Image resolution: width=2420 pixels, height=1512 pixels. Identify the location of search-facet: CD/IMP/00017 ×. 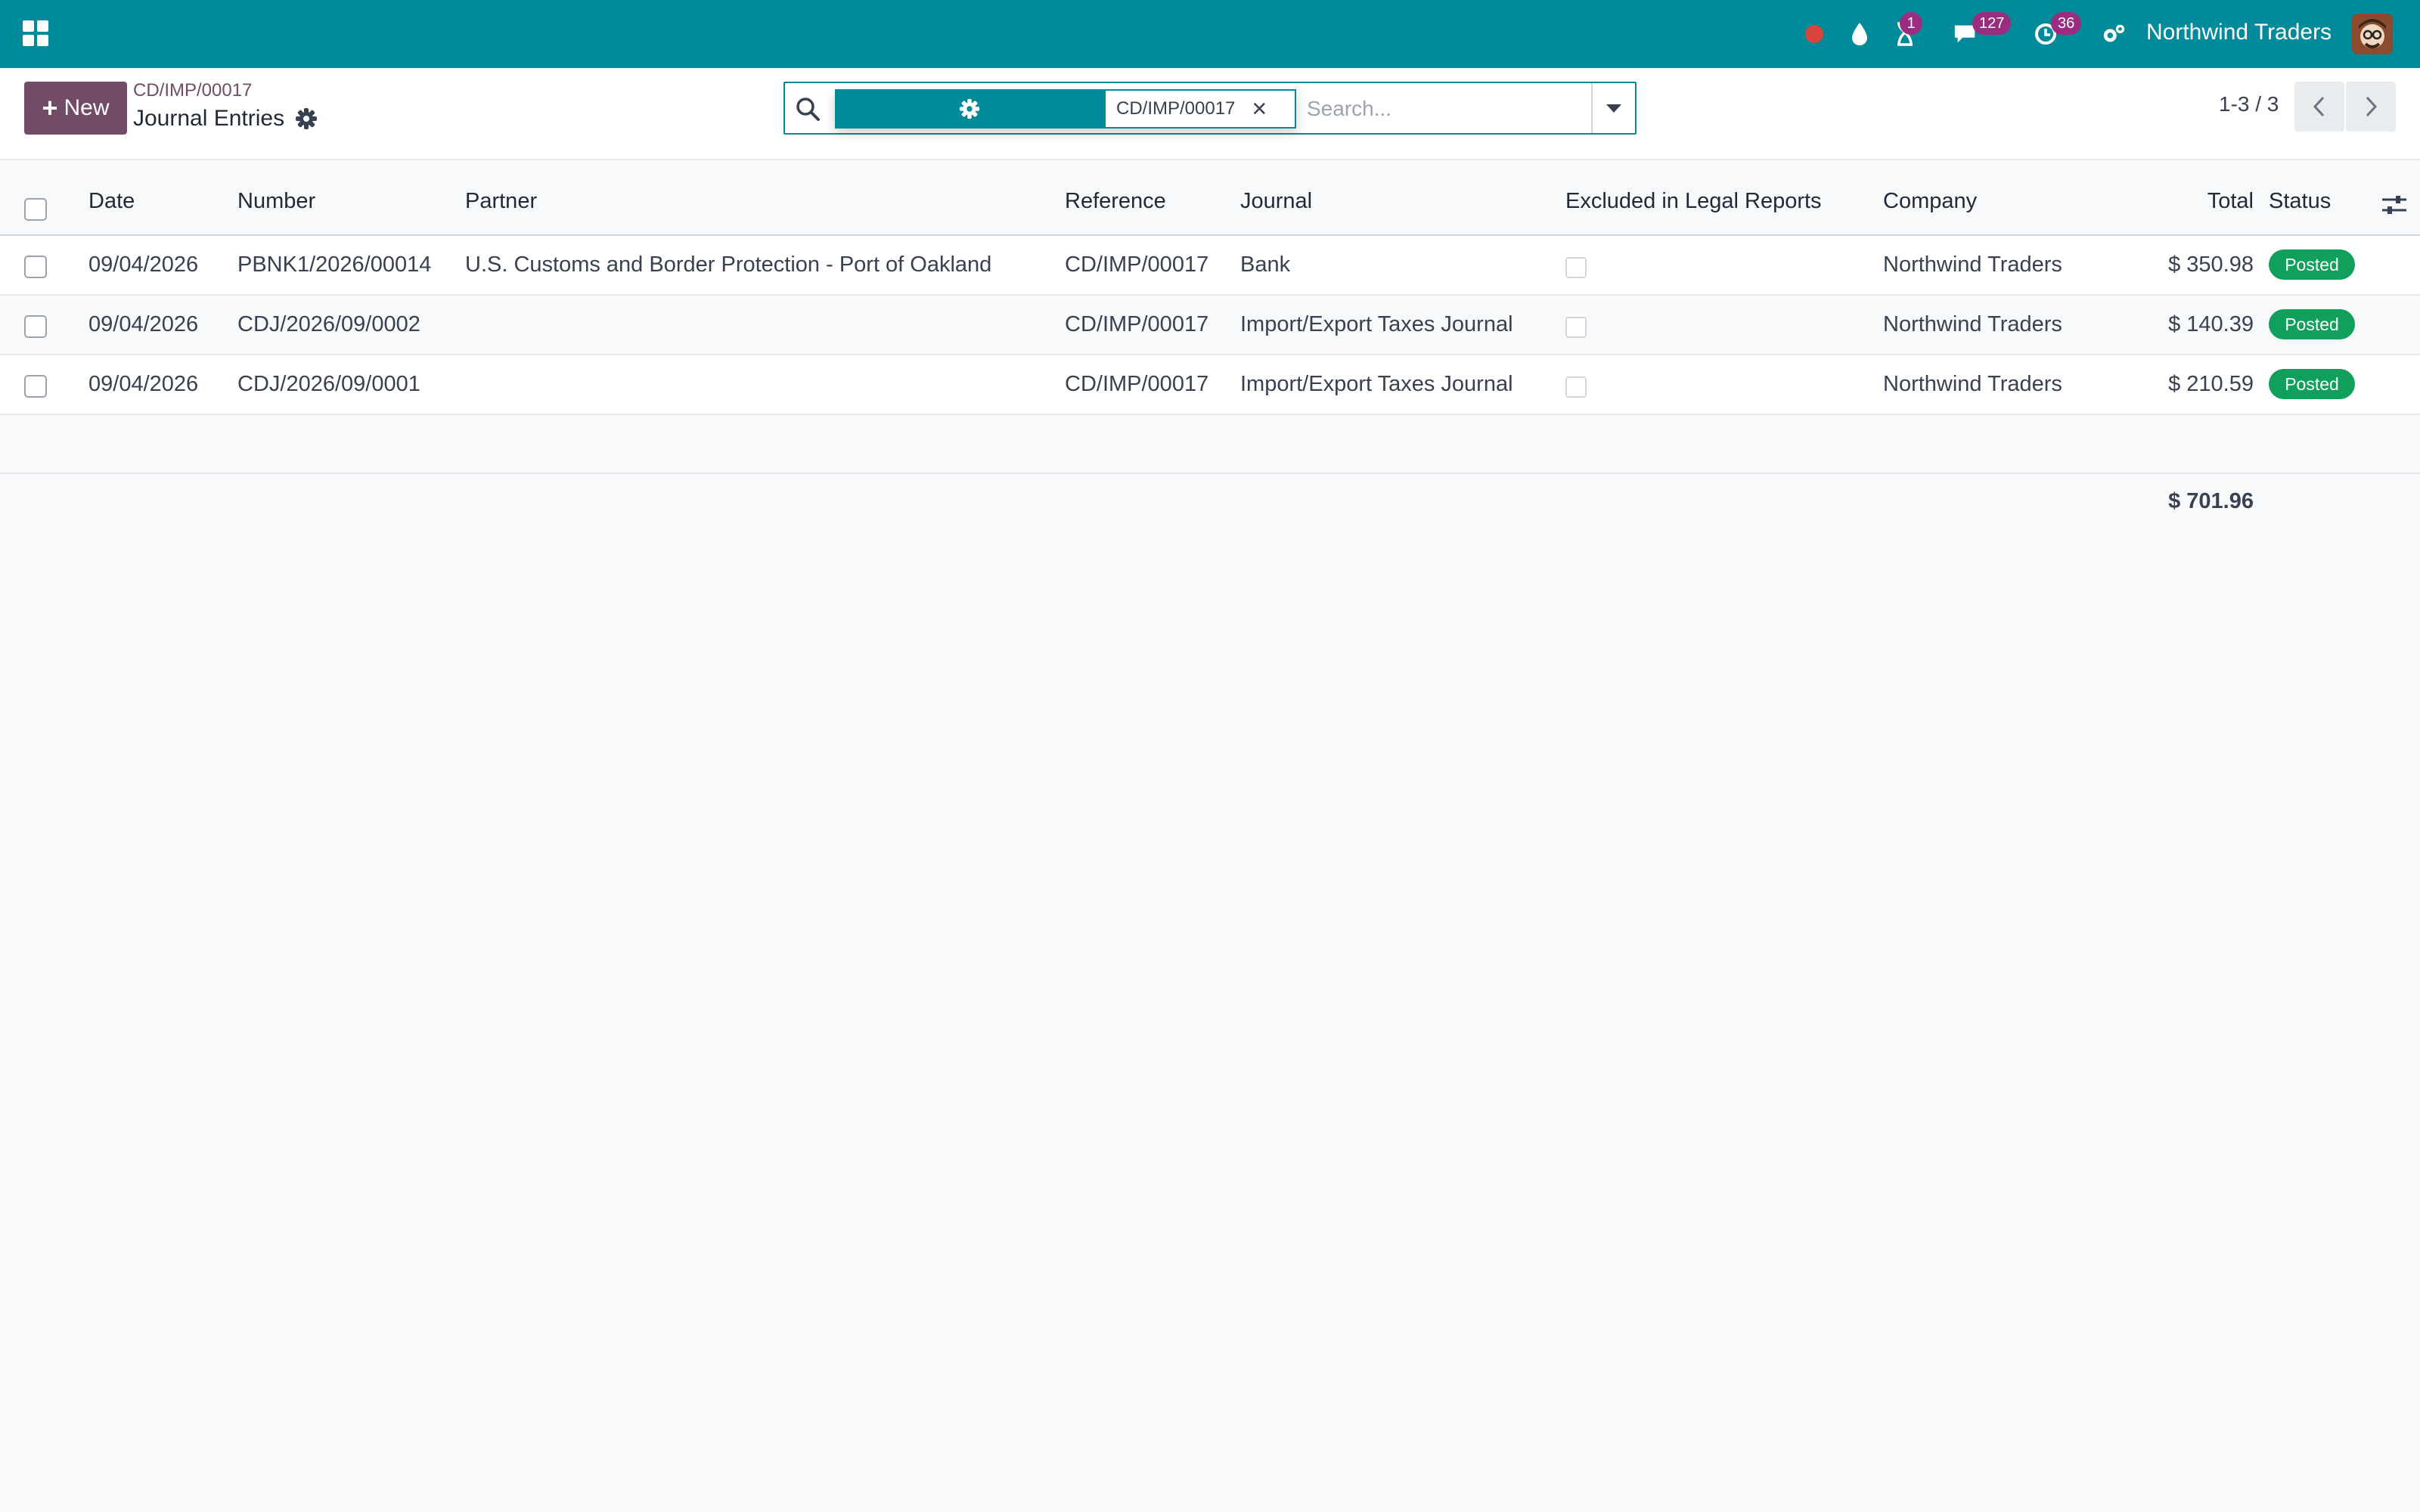
(1065, 109).